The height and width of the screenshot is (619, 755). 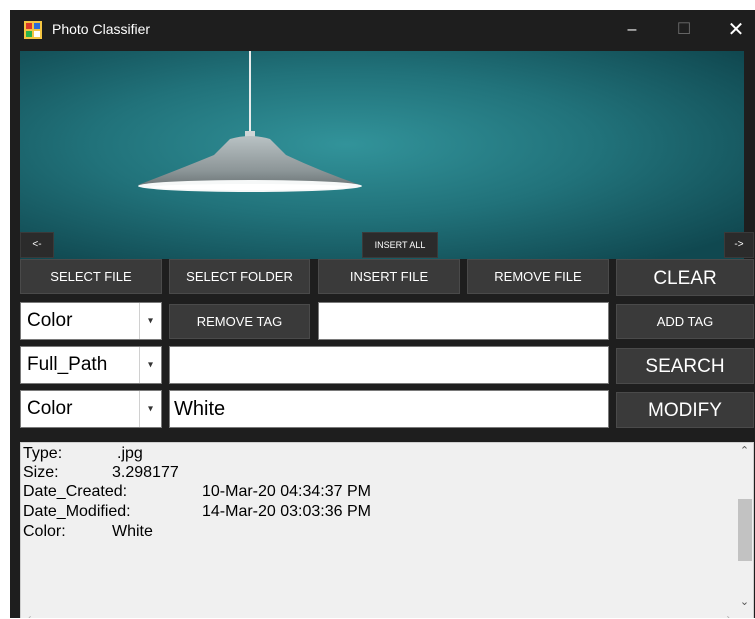 What do you see at coordinates (132, 531) in the screenshot?
I see `color-value: White` at bounding box center [132, 531].